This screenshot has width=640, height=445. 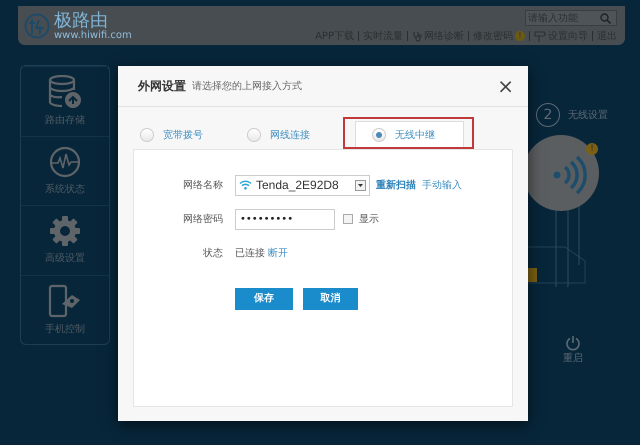 What do you see at coordinates (588, 115) in the screenshot?
I see `step-label: 无线设置` at bounding box center [588, 115].